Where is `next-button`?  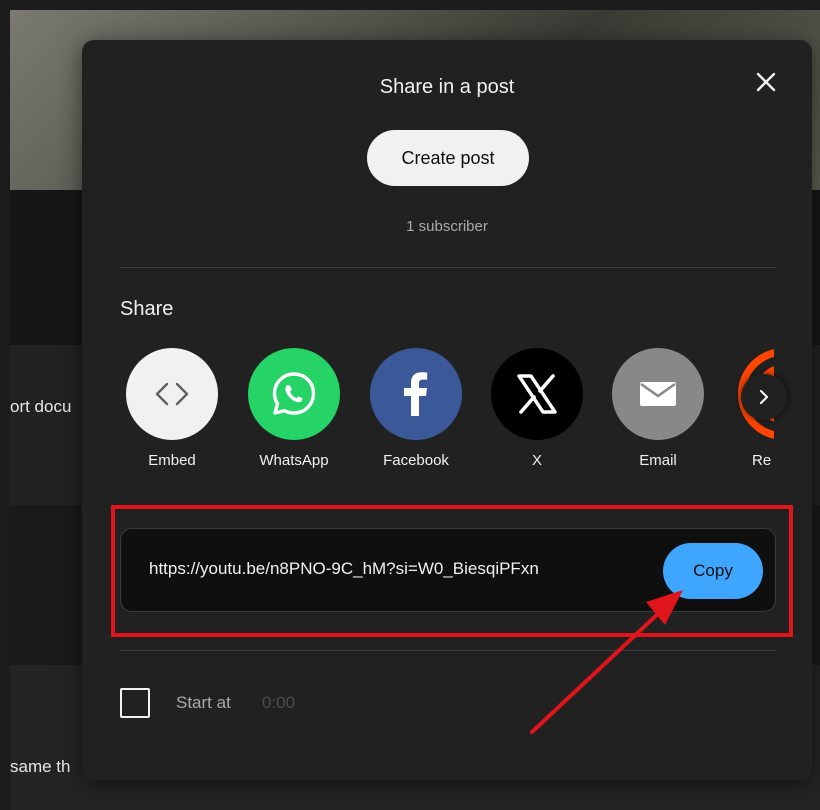
next-button is located at coordinates (764, 397).